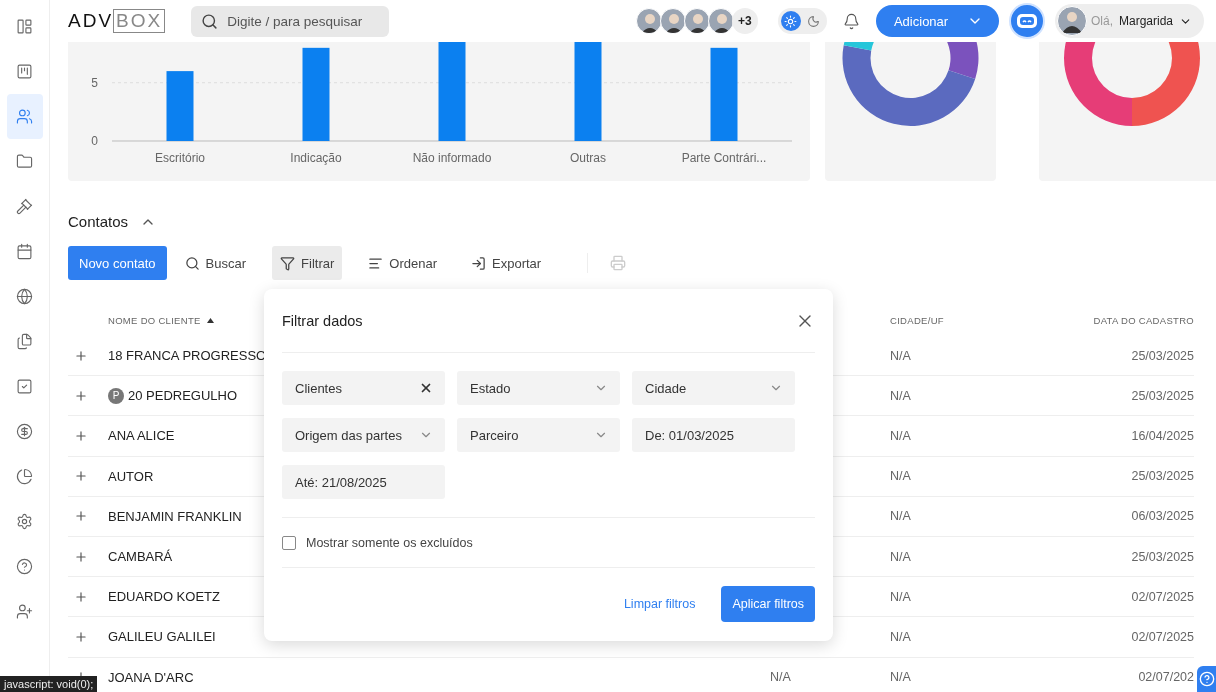 The image size is (1216, 692). Describe the element at coordinates (452, 158) in the screenshot. I see `x-label: Não informado` at that location.